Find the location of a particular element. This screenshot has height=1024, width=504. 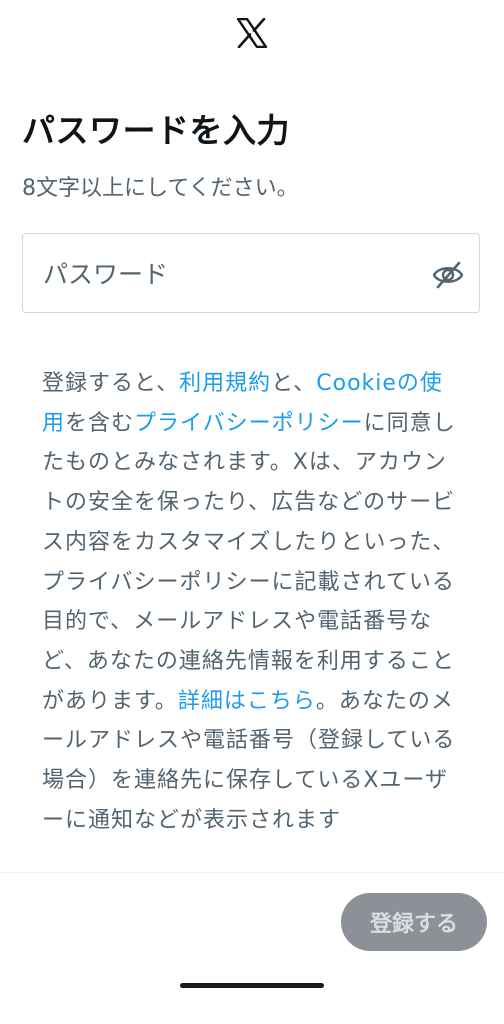

terms-link: 利用規約 is located at coordinates (225, 383).